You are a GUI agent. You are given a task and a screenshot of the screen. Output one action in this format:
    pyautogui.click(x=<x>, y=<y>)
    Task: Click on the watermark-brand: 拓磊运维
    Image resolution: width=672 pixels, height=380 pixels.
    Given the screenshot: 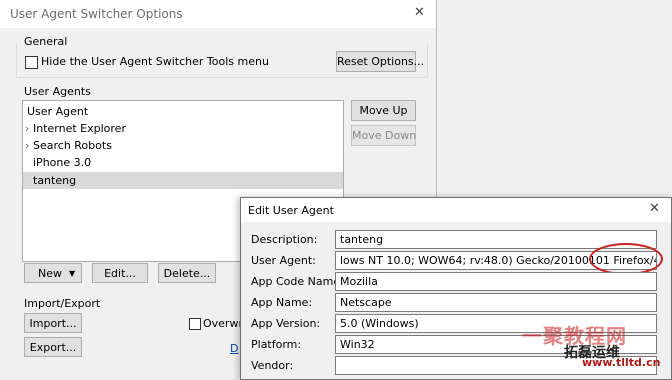 What is the action you would take?
    pyautogui.click(x=592, y=353)
    